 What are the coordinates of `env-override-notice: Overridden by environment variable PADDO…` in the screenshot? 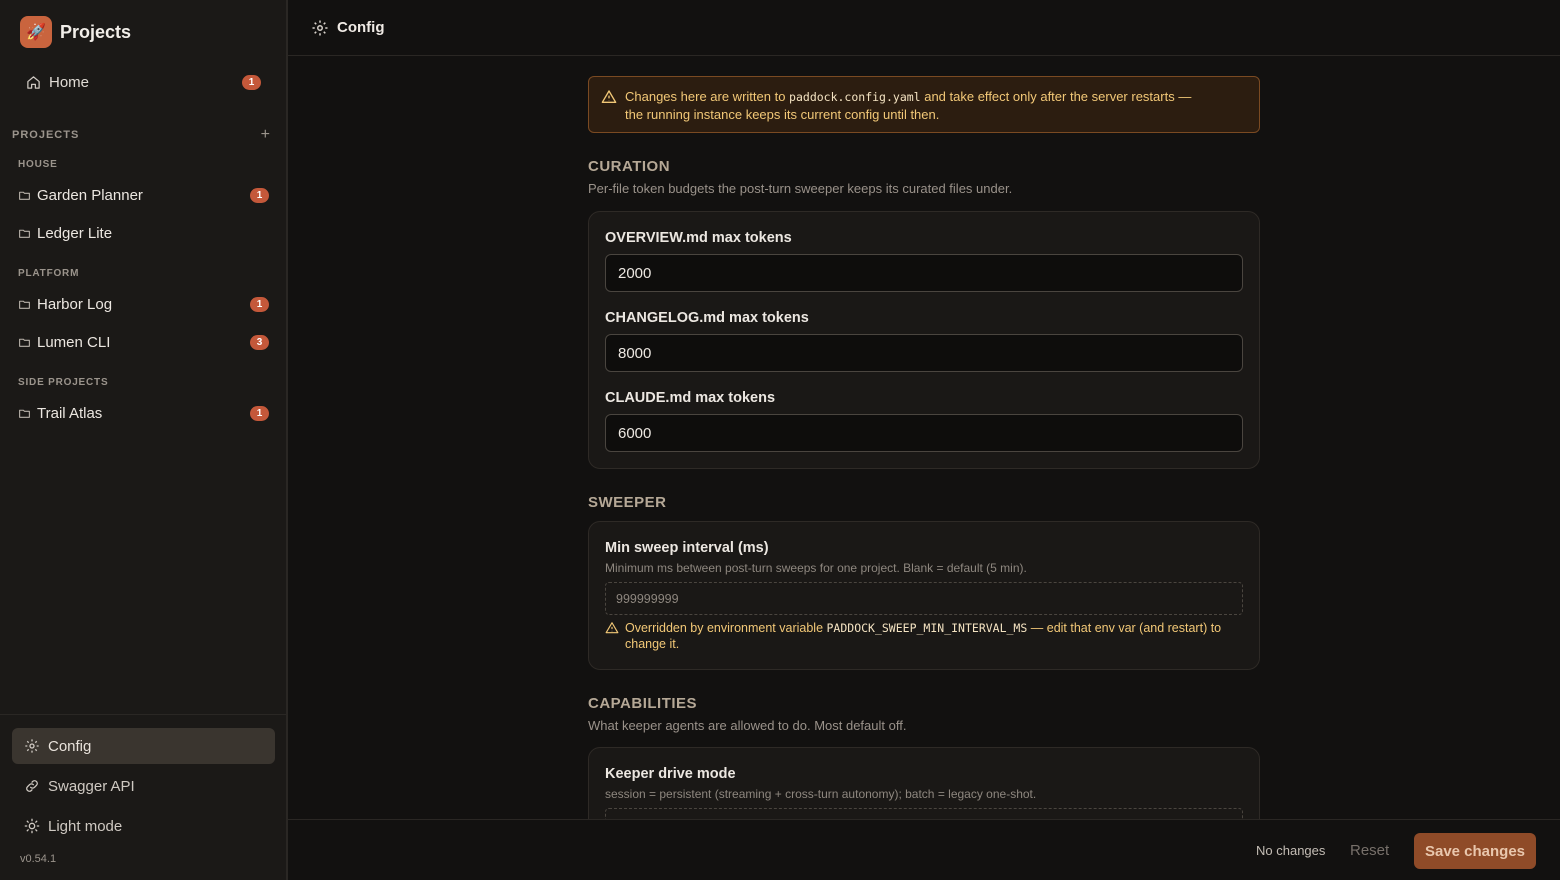 It's located at (925, 636).